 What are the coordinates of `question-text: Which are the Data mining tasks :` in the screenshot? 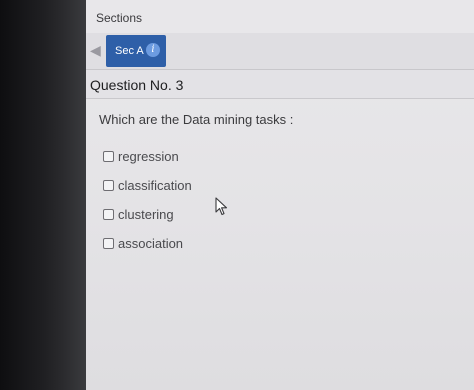 It's located at (196, 119).